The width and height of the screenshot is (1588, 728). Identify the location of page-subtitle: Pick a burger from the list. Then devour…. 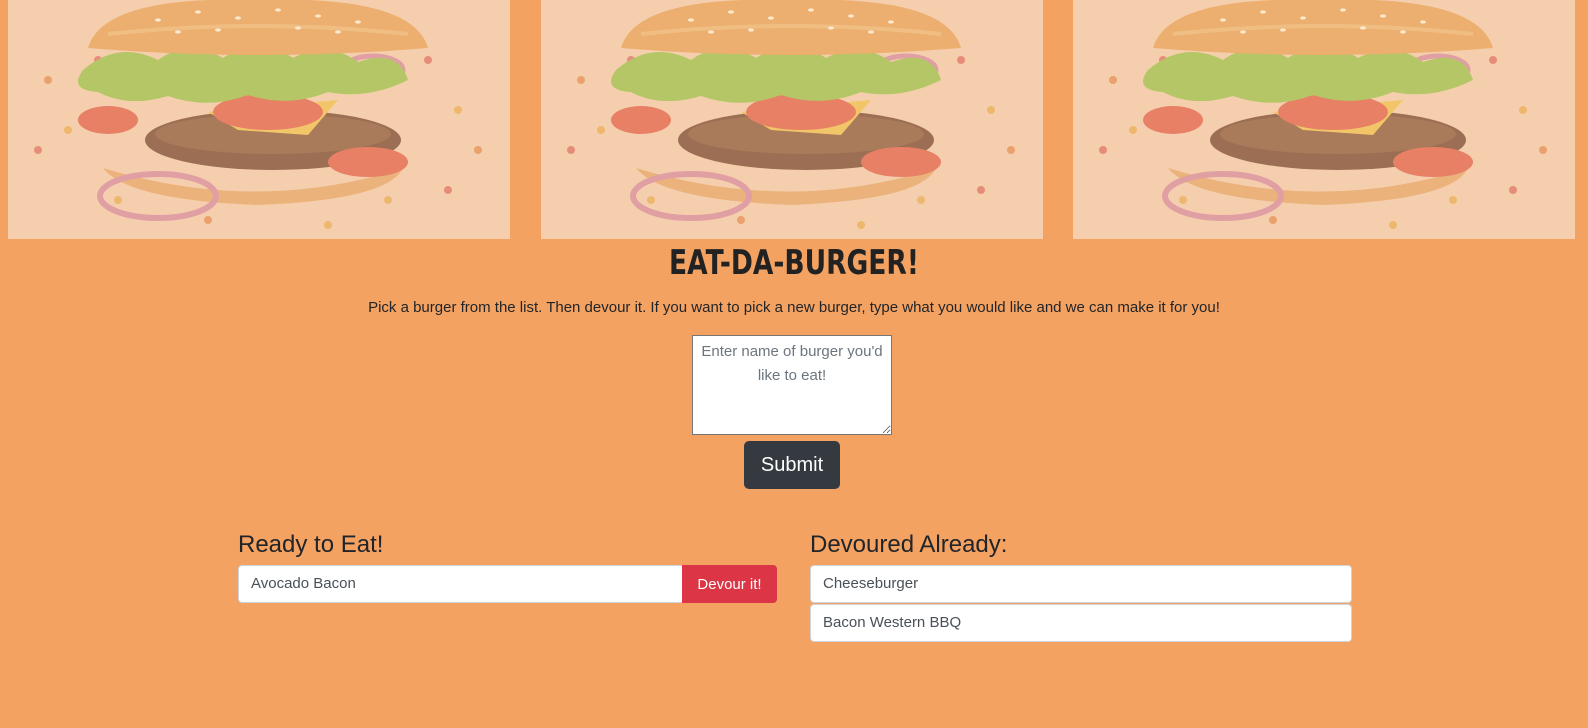
(794, 307).